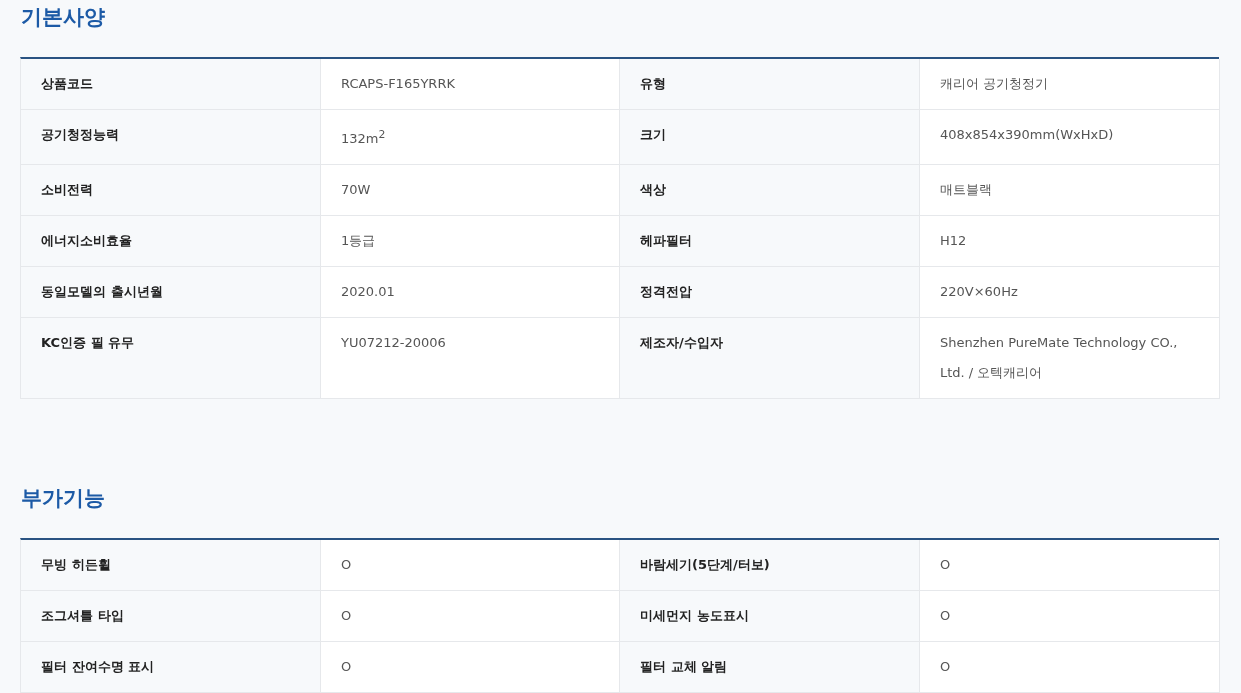 The image size is (1241, 693). I want to click on spec-value: 132m$^{2}$, so click(470, 138).